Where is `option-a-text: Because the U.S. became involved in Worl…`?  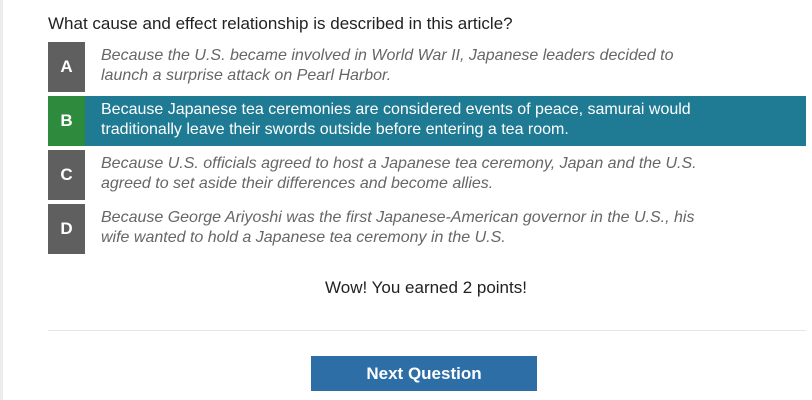
option-a-text: Because the U.S. became involved in Worl… is located at coordinates (379, 67).